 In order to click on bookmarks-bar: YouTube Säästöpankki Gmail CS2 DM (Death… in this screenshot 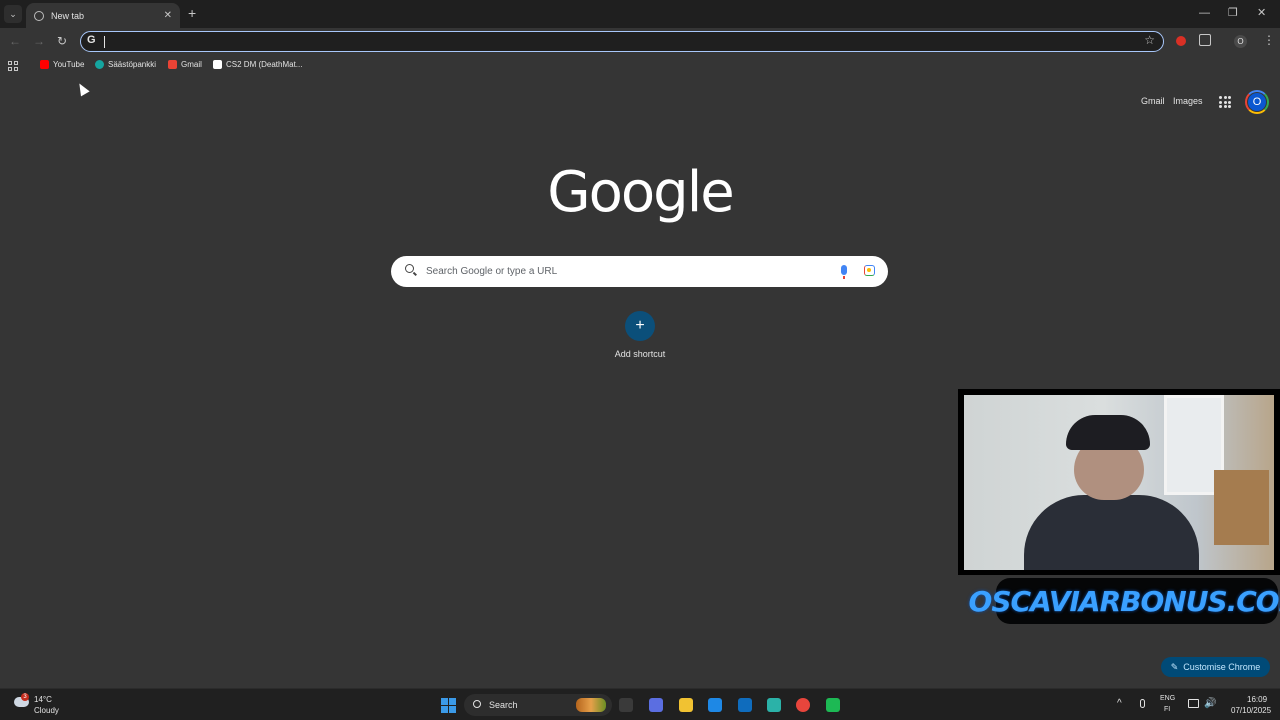, I will do `click(640, 67)`.